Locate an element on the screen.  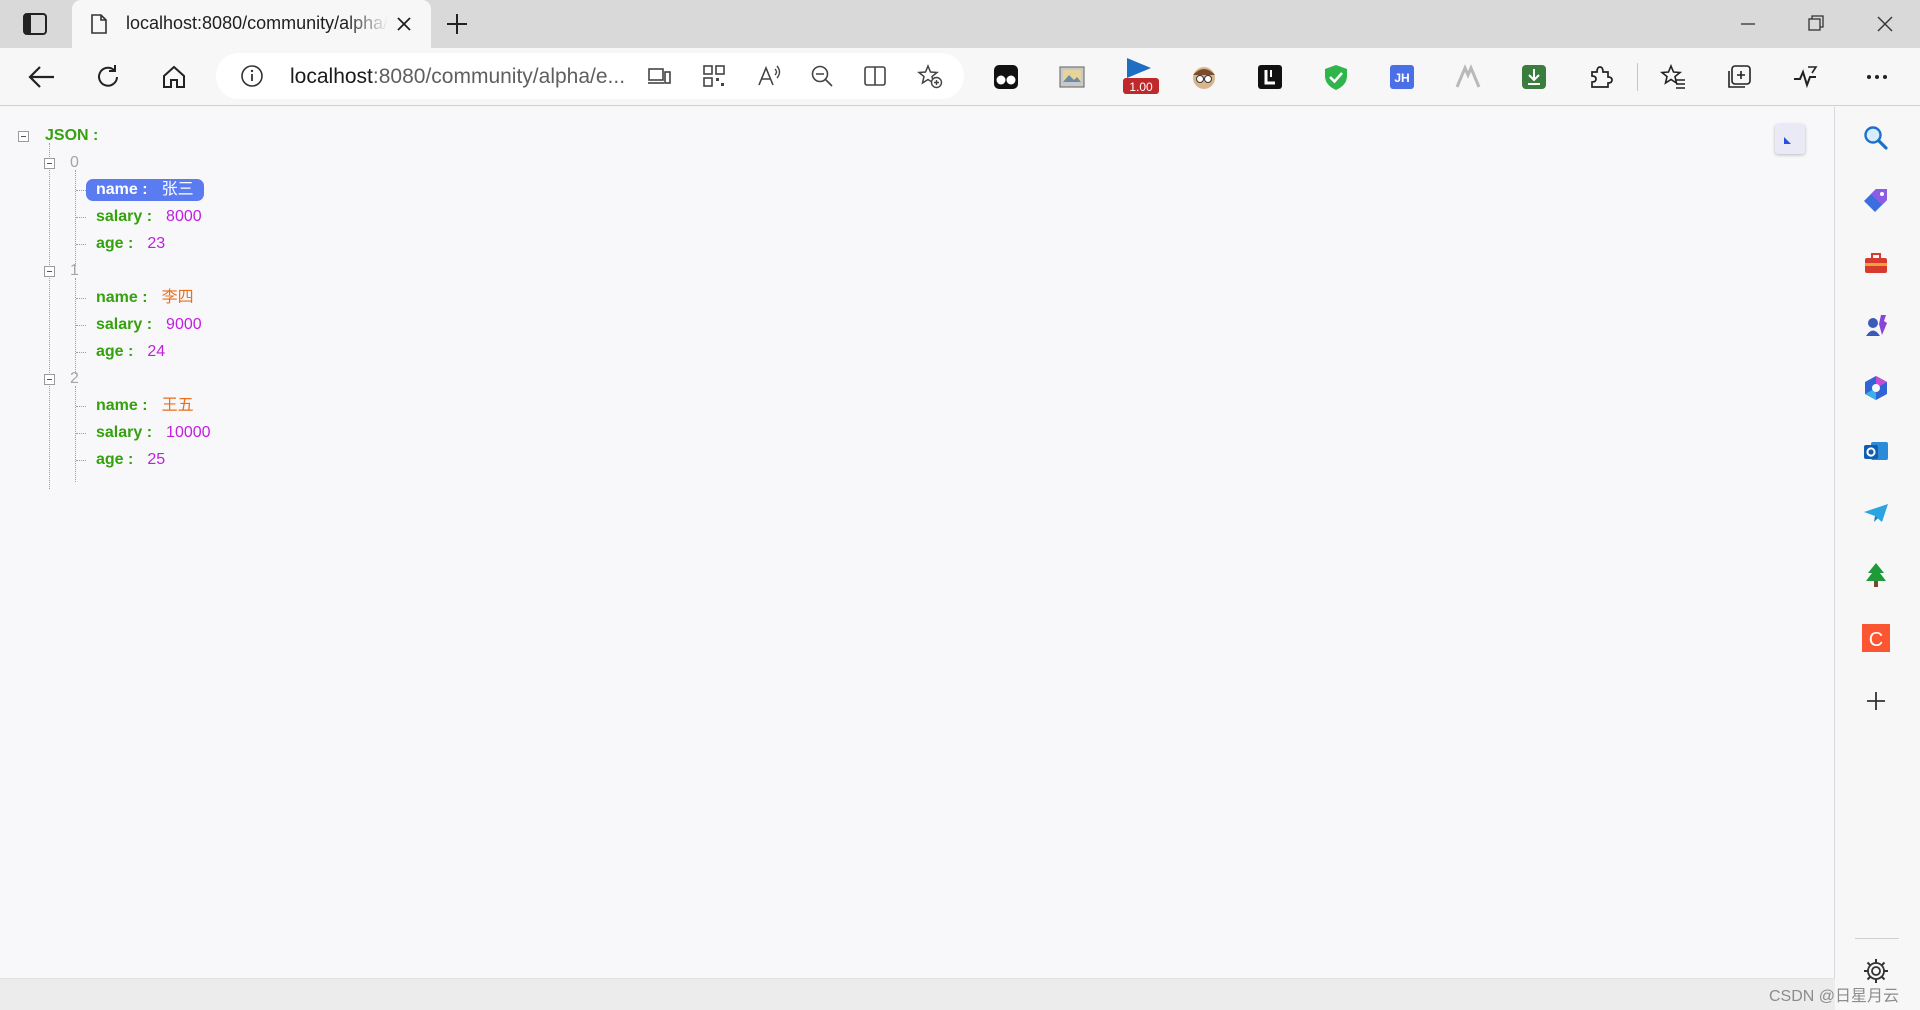
aria-extension-icon is located at coordinates (1468, 77).